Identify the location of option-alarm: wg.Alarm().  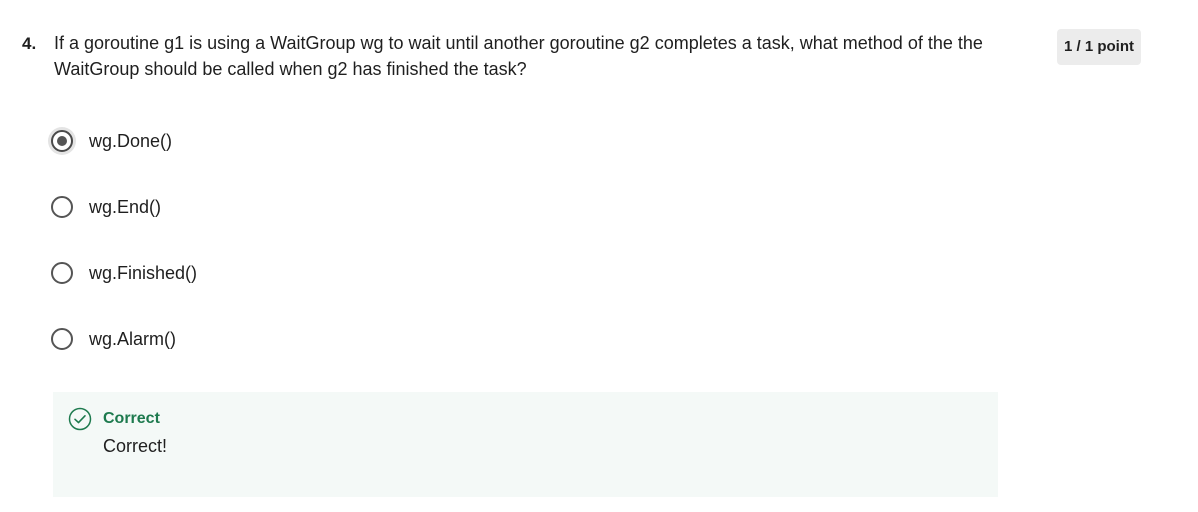
(351, 339).